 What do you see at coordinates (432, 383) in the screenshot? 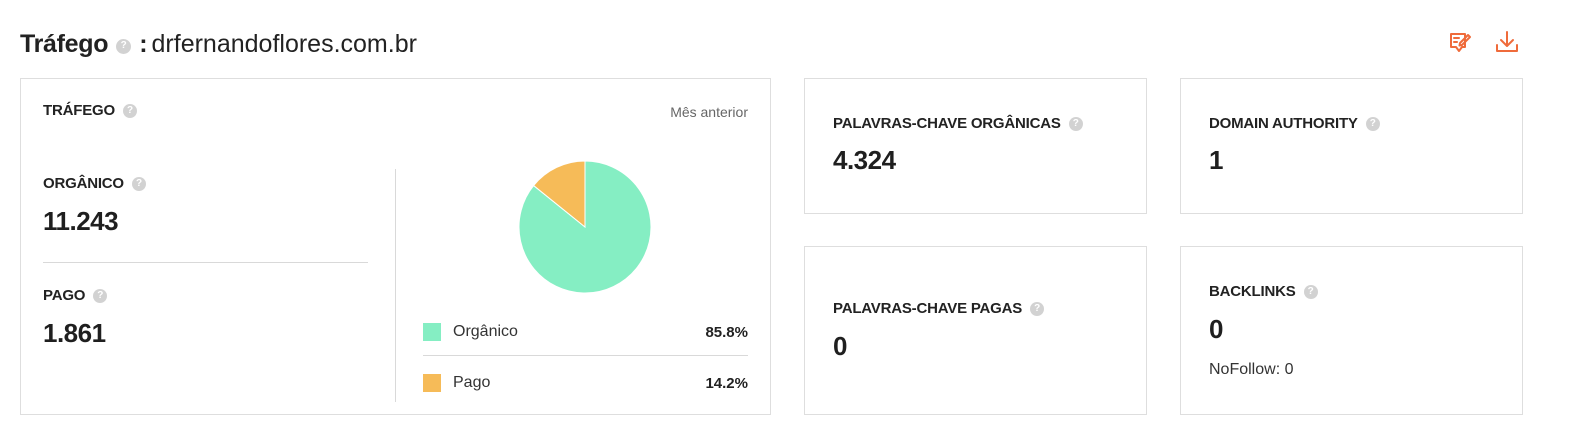
I see `paid-swatch` at bounding box center [432, 383].